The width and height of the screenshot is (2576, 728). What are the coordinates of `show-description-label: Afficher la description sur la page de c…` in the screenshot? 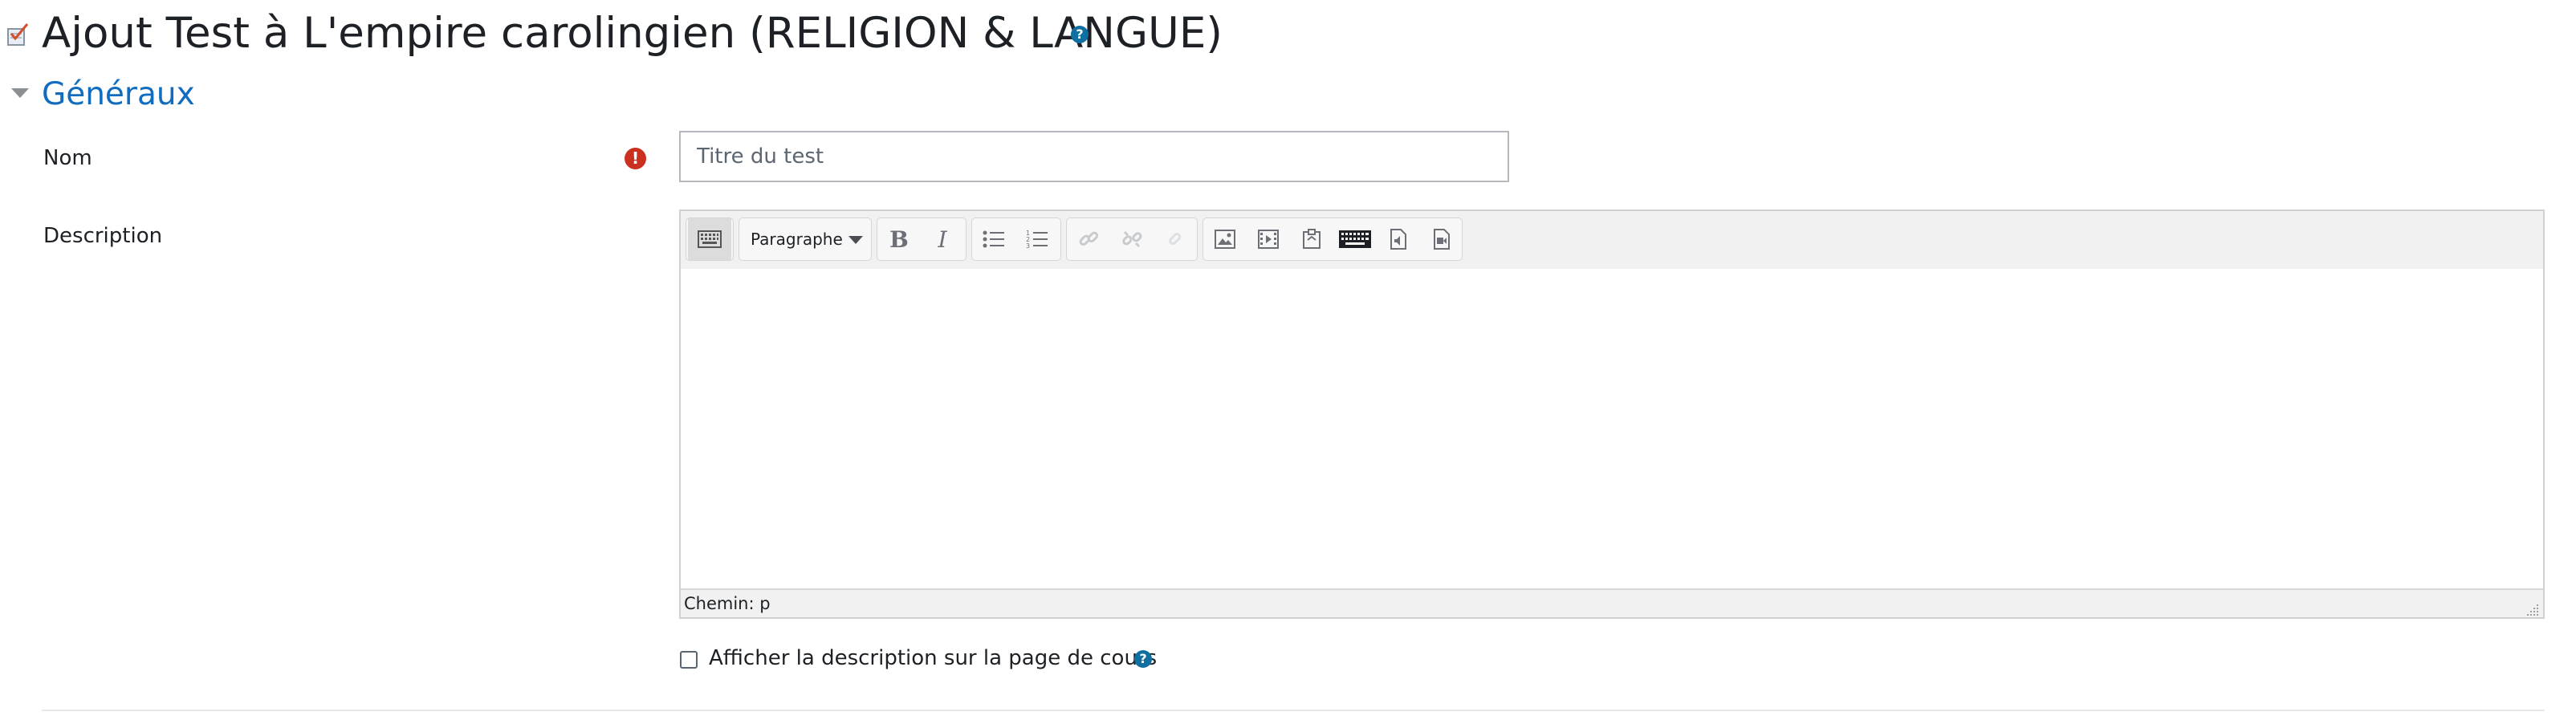 It's located at (933, 658).